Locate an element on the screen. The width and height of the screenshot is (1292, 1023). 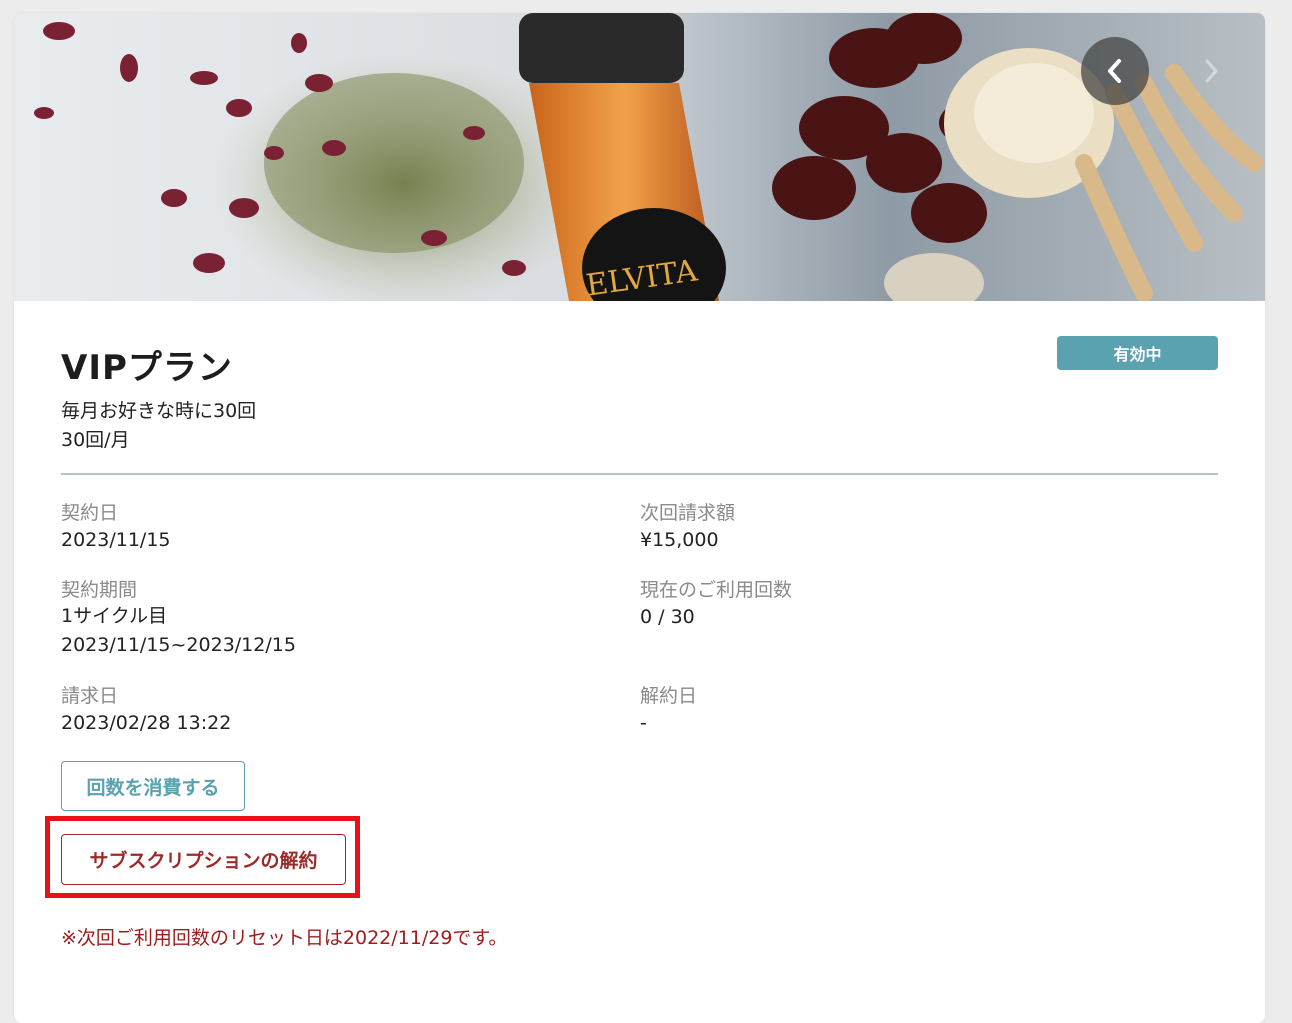
consume-button: 回数を消費する is located at coordinates (153, 786).